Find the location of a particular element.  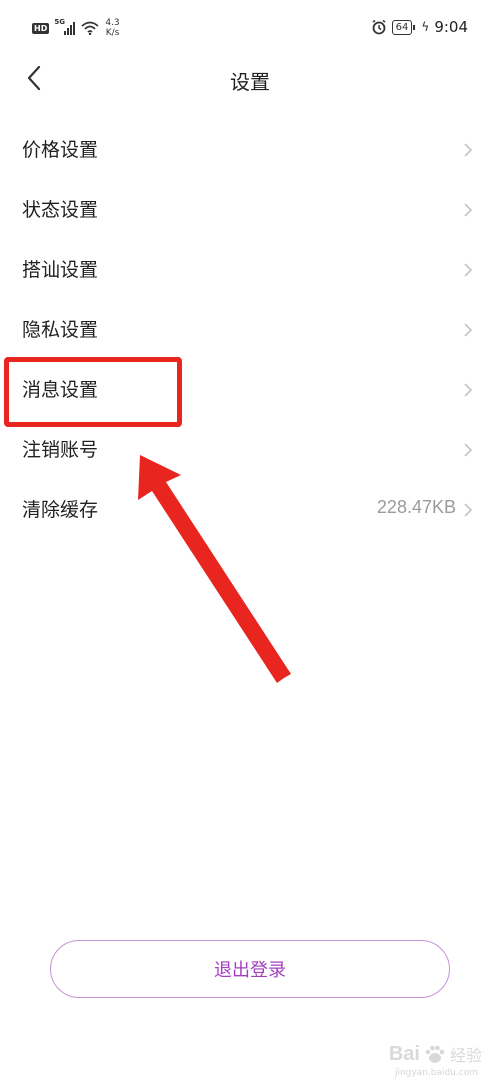

top-nav-bar: 设置 is located at coordinates (250, 78).